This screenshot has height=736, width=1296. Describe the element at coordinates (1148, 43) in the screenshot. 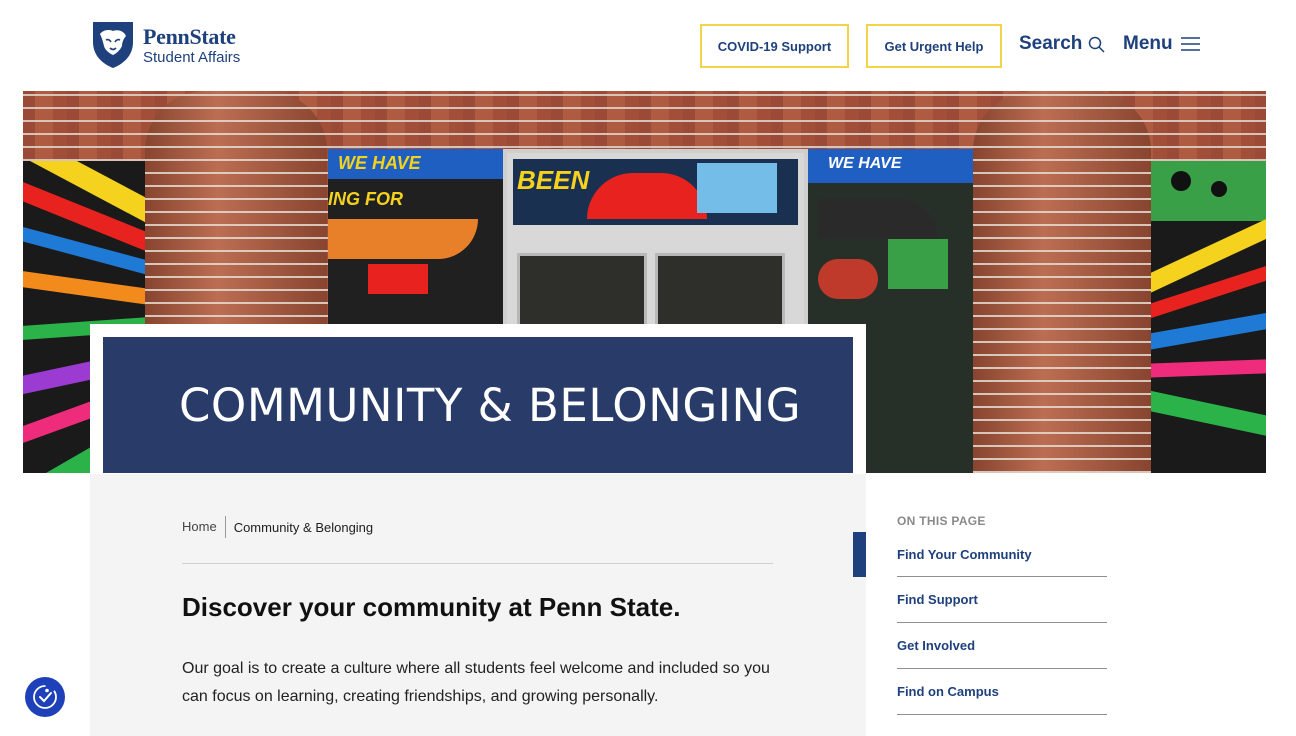

I see `menu-label: Menu` at that location.